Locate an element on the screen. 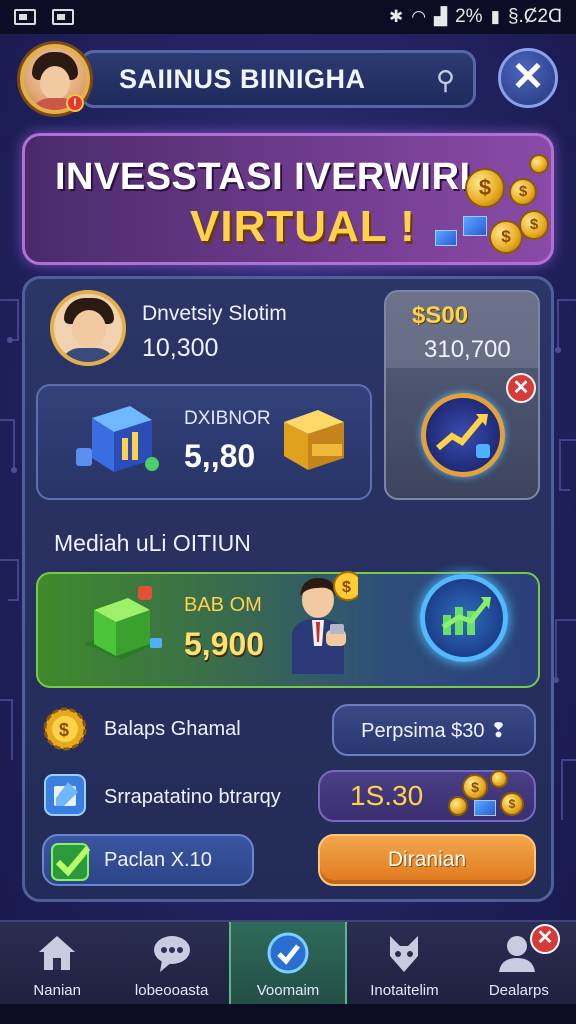  player-name: SAIINUS BIINIGHA is located at coordinates (242, 78).